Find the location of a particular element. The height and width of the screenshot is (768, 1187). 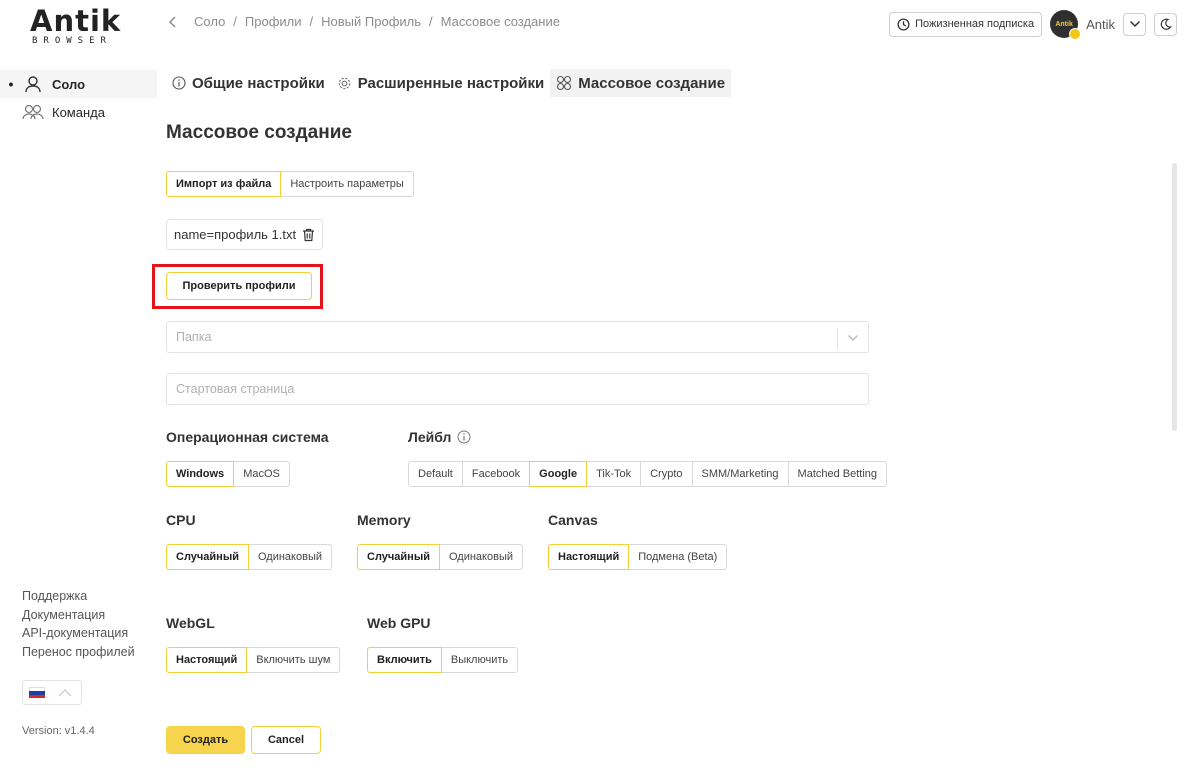

create-button: Создать is located at coordinates (205, 740).